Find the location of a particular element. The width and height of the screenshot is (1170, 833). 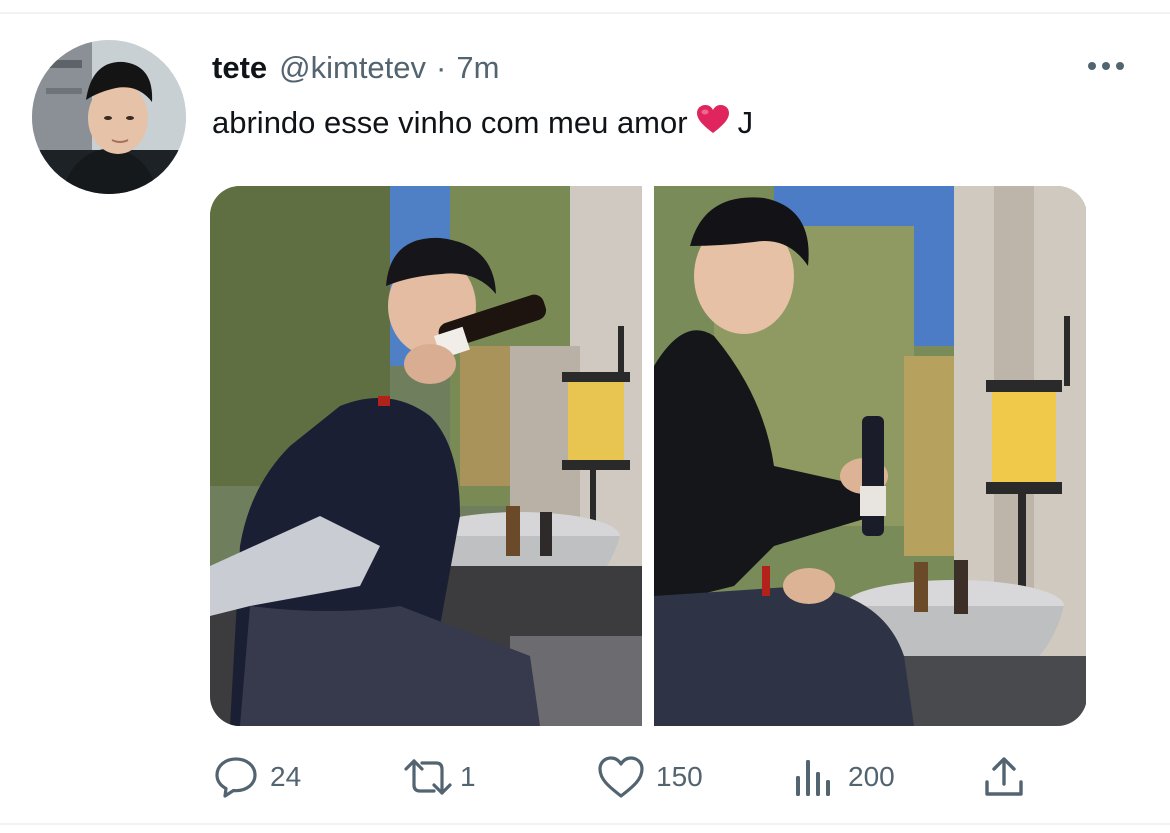

share-upload-icon is located at coordinates (1004, 777).